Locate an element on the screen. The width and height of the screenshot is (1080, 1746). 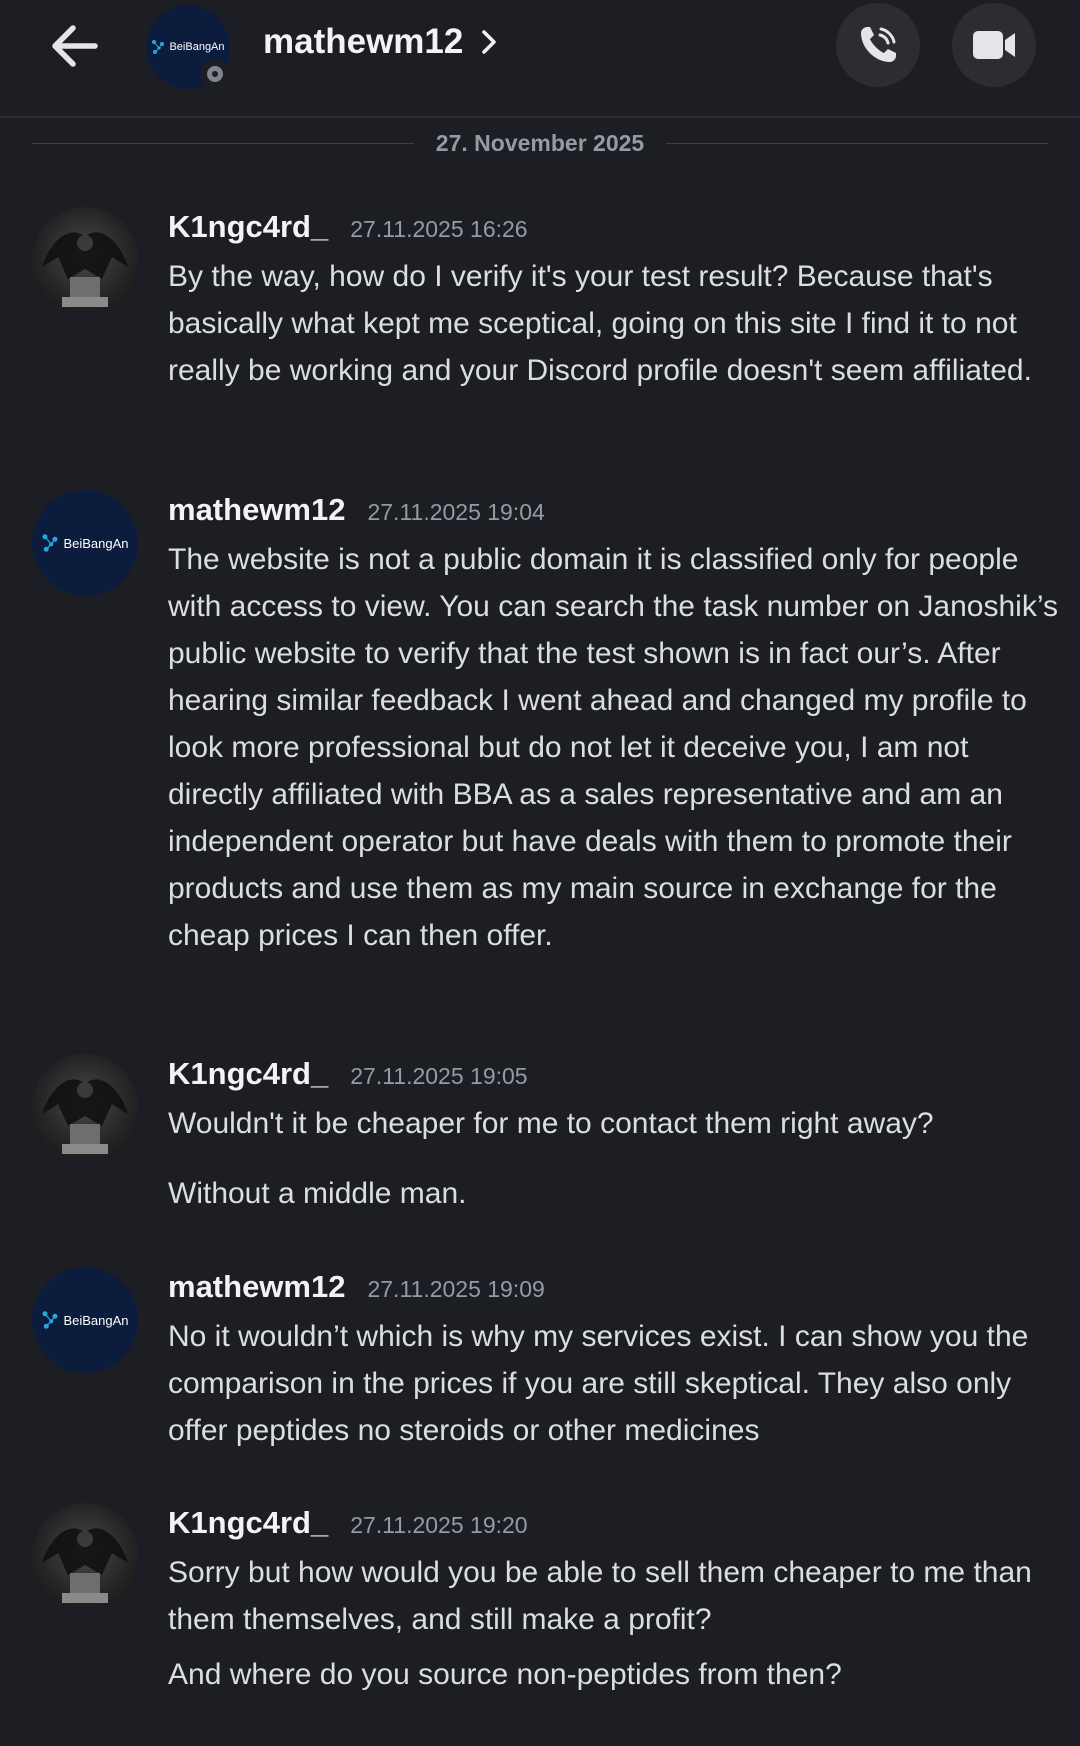
video-call-button is located at coordinates (994, 45).